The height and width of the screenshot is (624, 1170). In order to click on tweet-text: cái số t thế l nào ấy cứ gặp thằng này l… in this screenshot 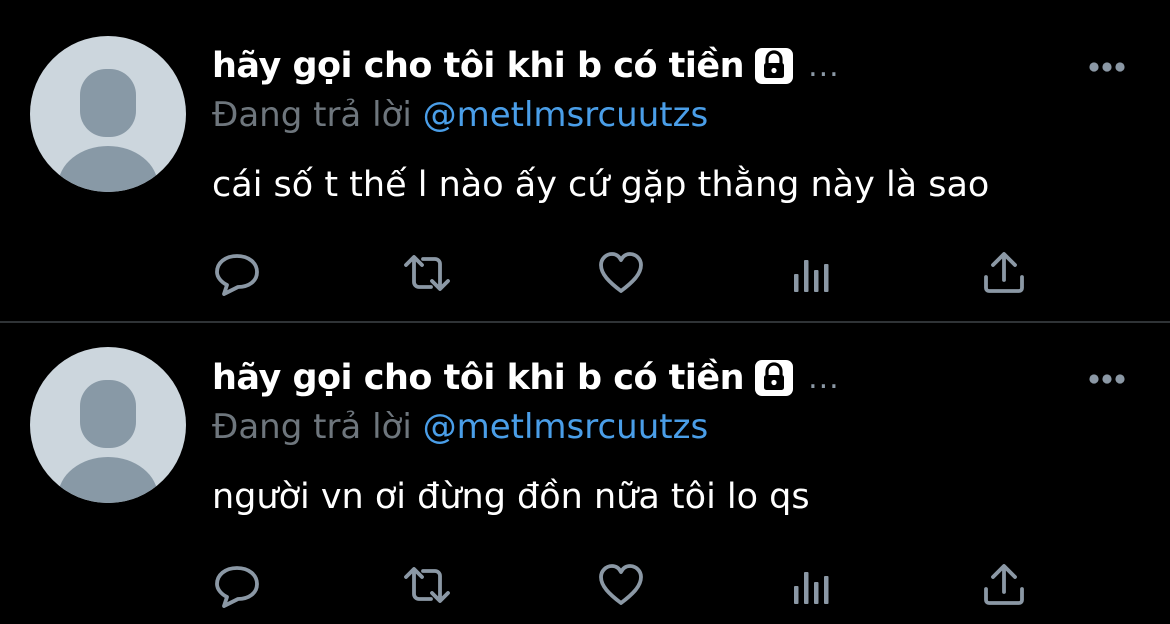, I will do `click(601, 185)`.